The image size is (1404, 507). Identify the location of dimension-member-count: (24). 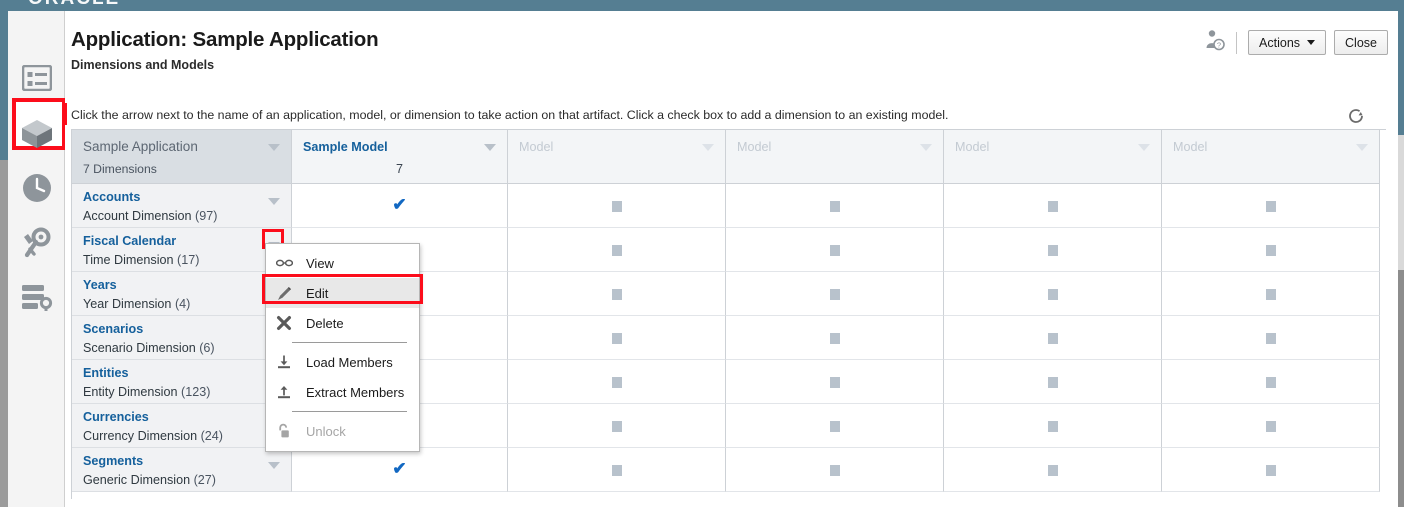
(211, 436).